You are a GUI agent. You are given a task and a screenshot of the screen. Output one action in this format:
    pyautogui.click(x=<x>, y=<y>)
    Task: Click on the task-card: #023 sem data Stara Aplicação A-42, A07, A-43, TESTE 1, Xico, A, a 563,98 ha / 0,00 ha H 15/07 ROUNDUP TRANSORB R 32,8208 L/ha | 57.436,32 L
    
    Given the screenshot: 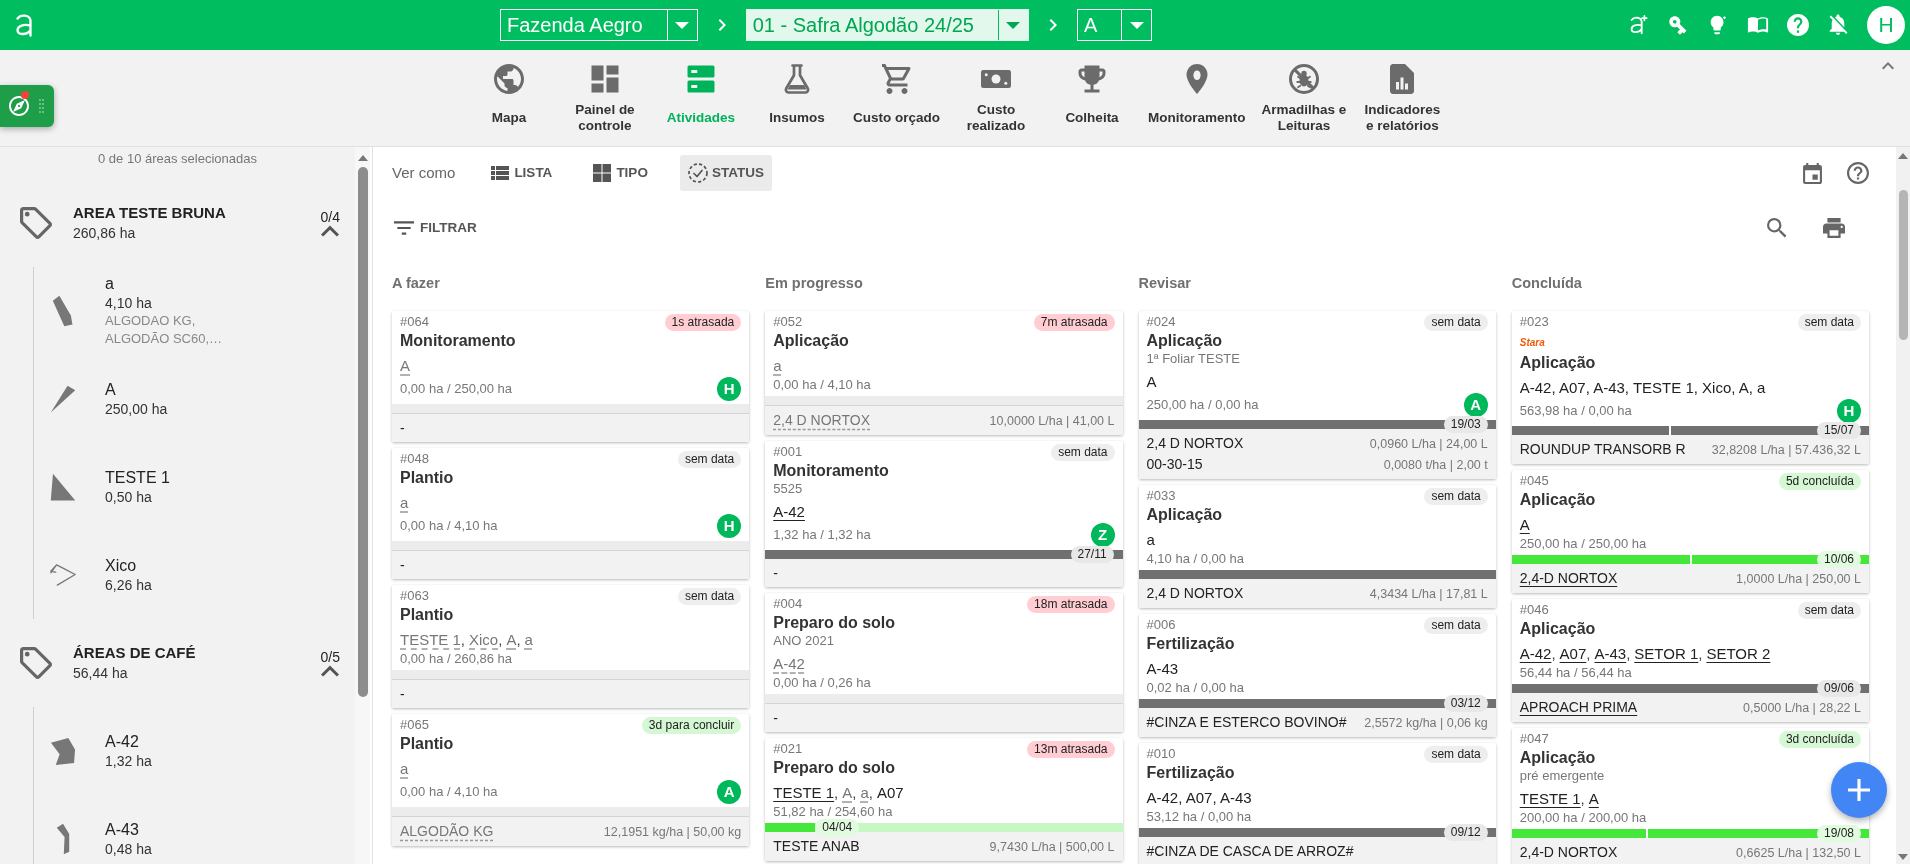 What is the action you would take?
    pyautogui.click(x=1690, y=387)
    